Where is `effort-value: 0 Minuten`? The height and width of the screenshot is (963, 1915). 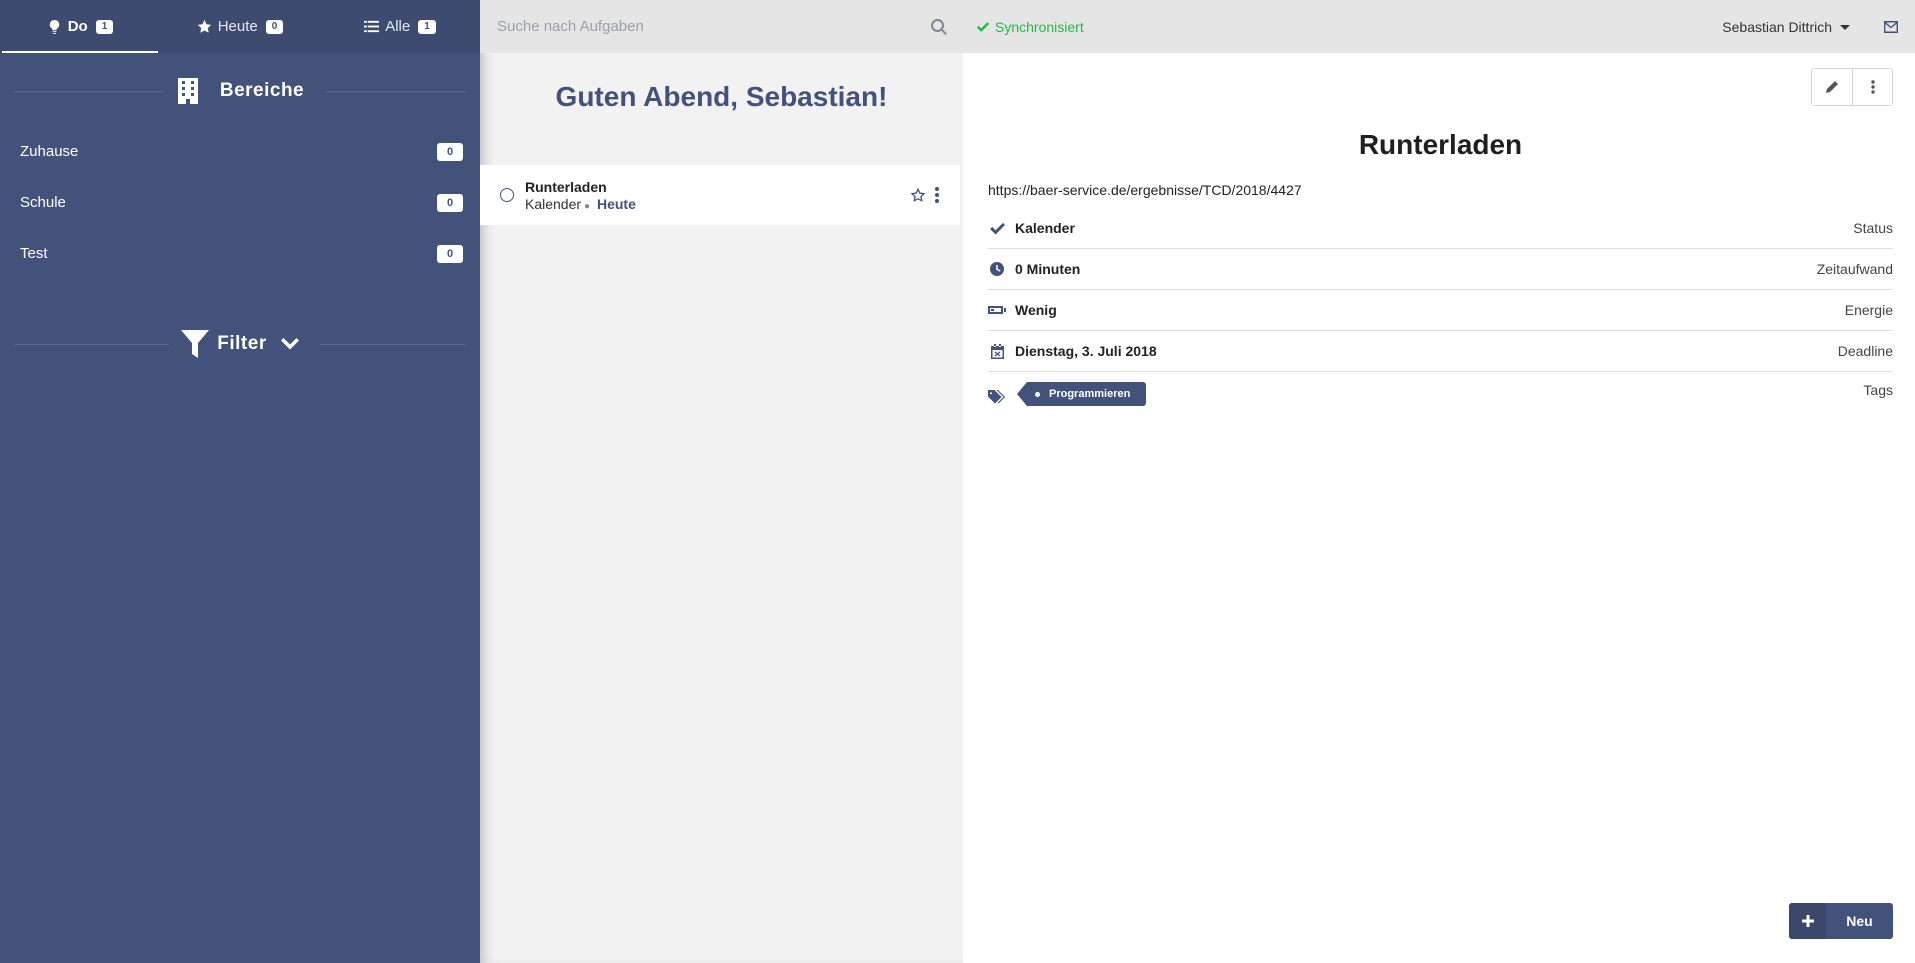
effort-value: 0 Minuten is located at coordinates (1048, 269).